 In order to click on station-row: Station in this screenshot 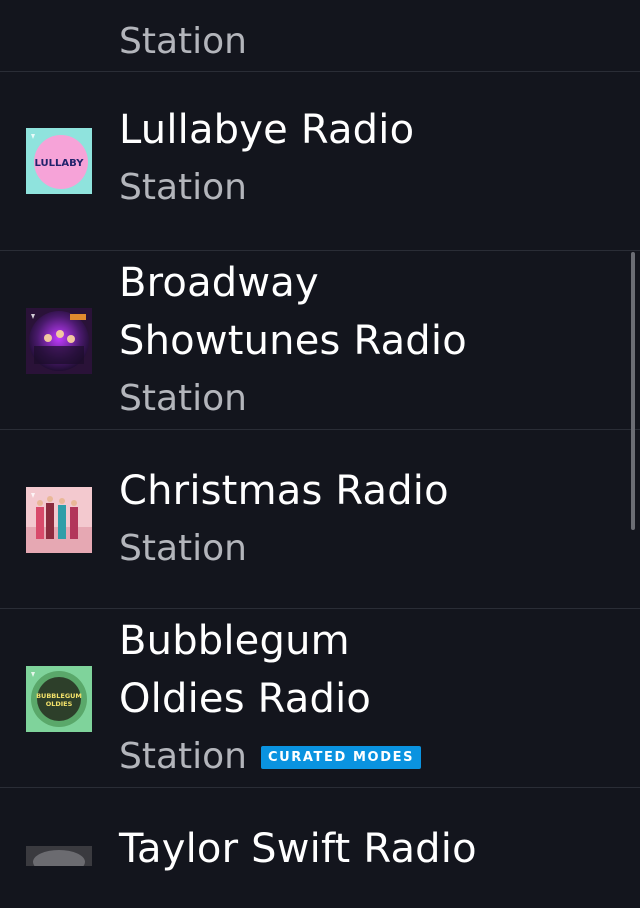, I will do `click(320, 36)`.